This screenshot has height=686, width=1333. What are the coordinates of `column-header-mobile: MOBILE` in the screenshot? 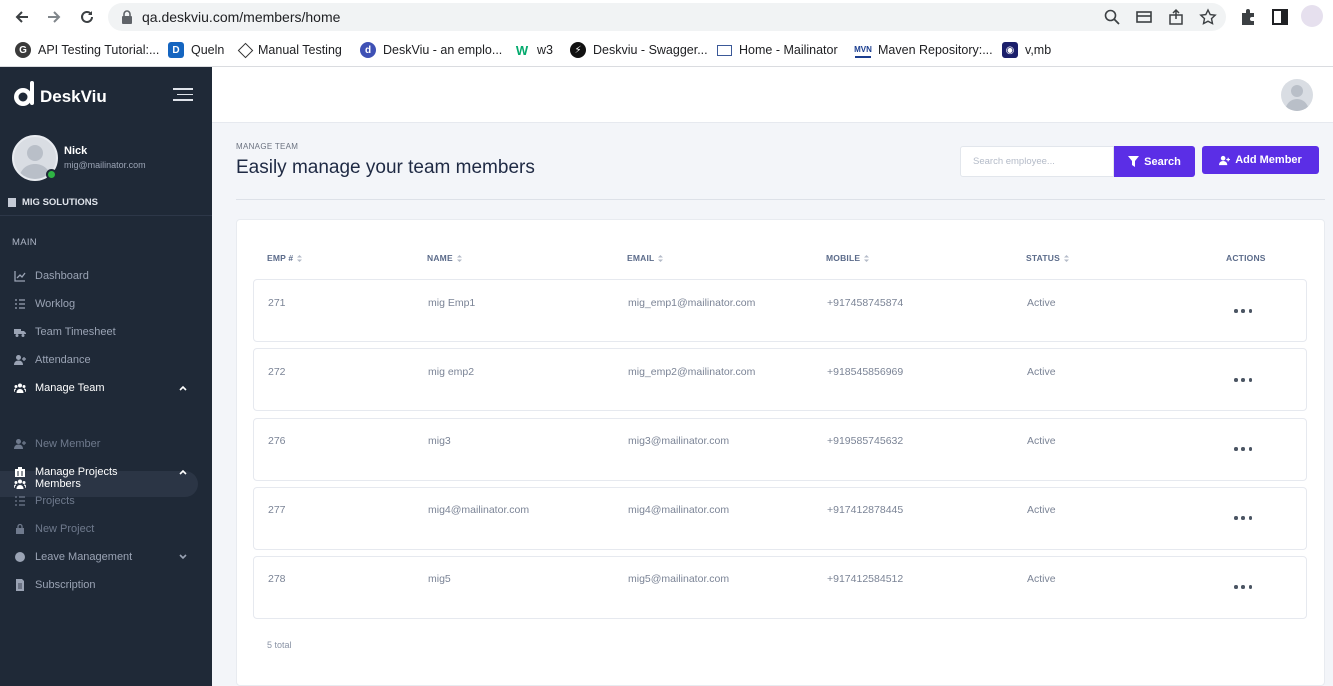 It's located at (848, 258).